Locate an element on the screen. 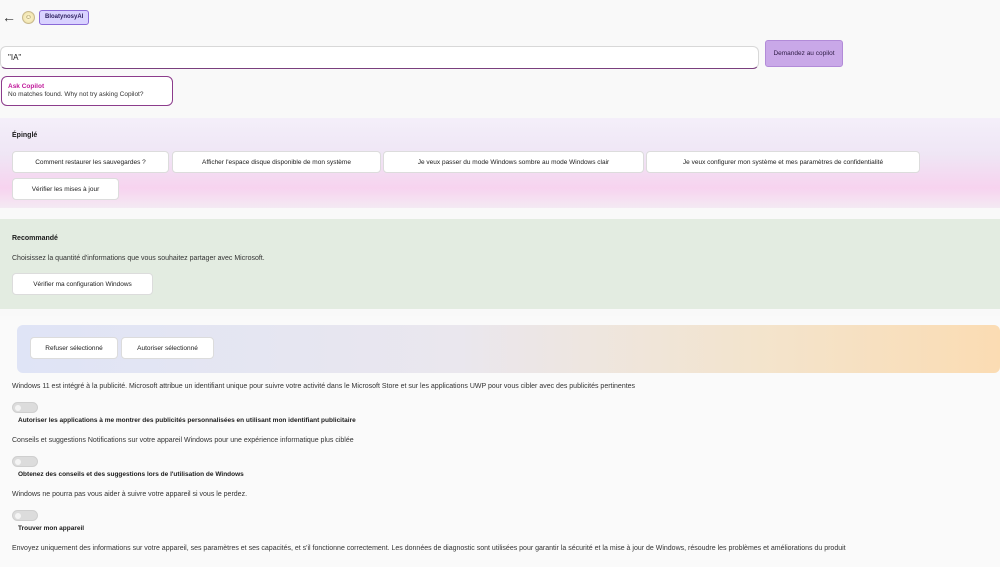  search-input is located at coordinates (379, 57).